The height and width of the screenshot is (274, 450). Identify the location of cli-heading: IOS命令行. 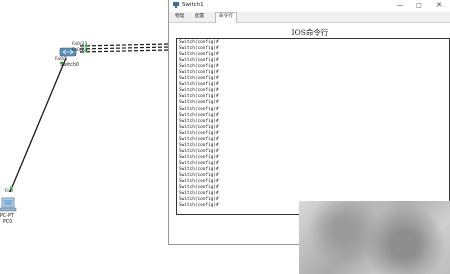
(310, 32).